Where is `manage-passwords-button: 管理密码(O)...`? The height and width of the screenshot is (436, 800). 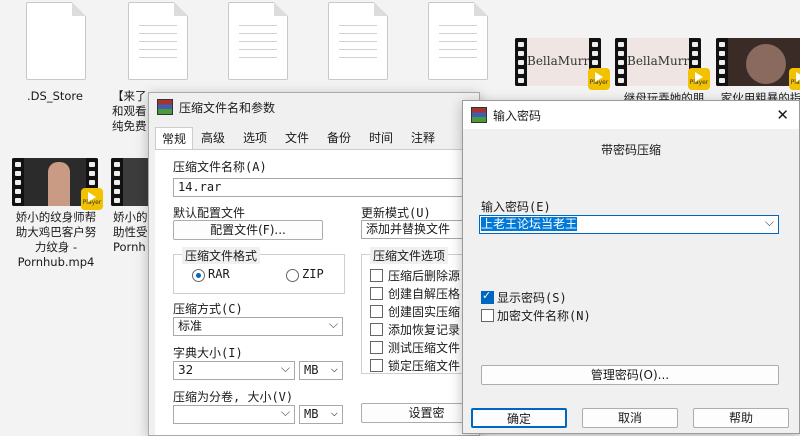
manage-passwords-button: 管理密码(O)... is located at coordinates (630, 375).